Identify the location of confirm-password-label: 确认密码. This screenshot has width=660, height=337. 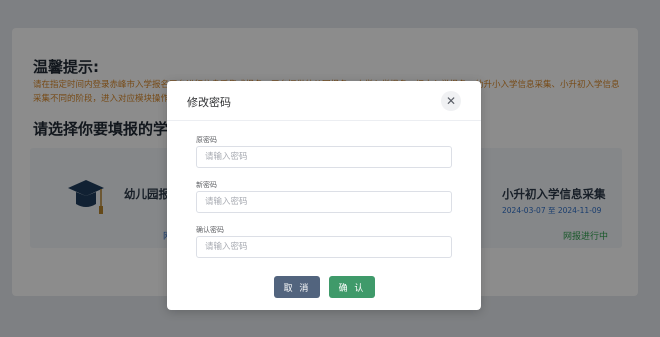
(210, 230).